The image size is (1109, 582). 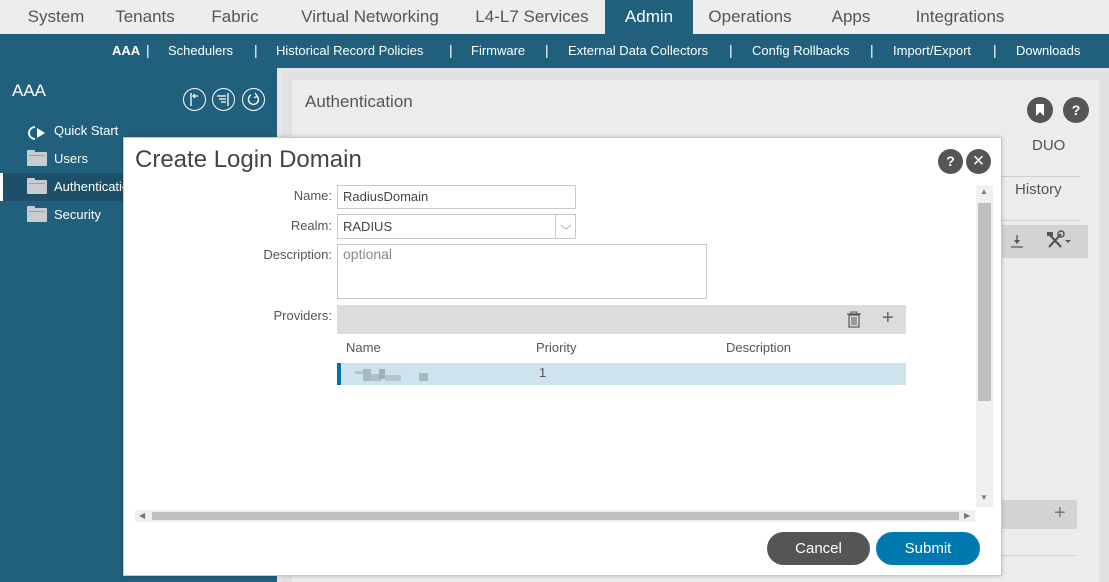 What do you see at coordinates (950, 161) in the screenshot?
I see `help-button: ?` at bounding box center [950, 161].